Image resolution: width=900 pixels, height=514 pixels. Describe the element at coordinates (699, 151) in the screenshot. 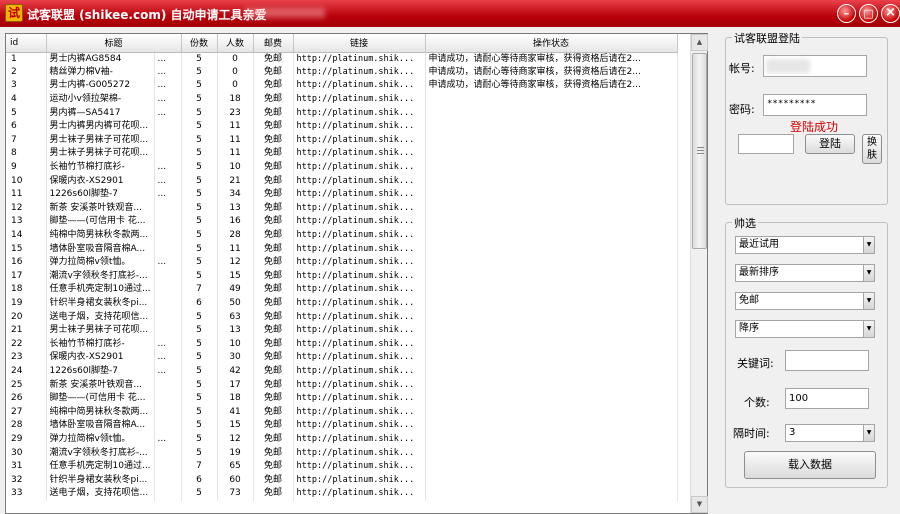

I see `scroll-thumb` at that location.